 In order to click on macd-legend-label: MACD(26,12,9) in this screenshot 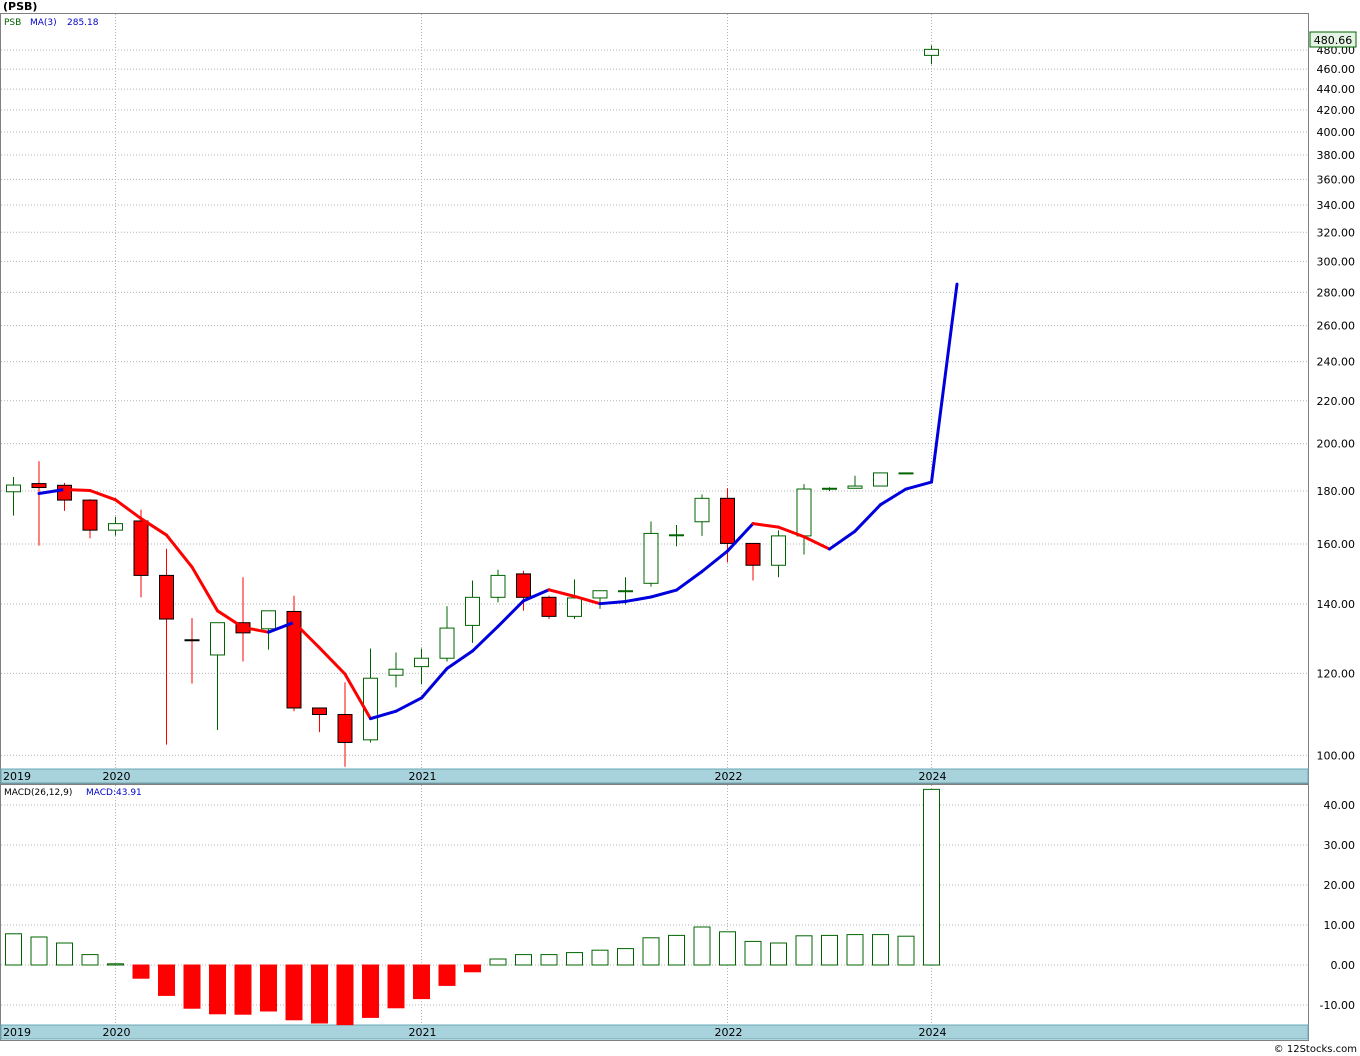, I will do `click(38, 793)`.